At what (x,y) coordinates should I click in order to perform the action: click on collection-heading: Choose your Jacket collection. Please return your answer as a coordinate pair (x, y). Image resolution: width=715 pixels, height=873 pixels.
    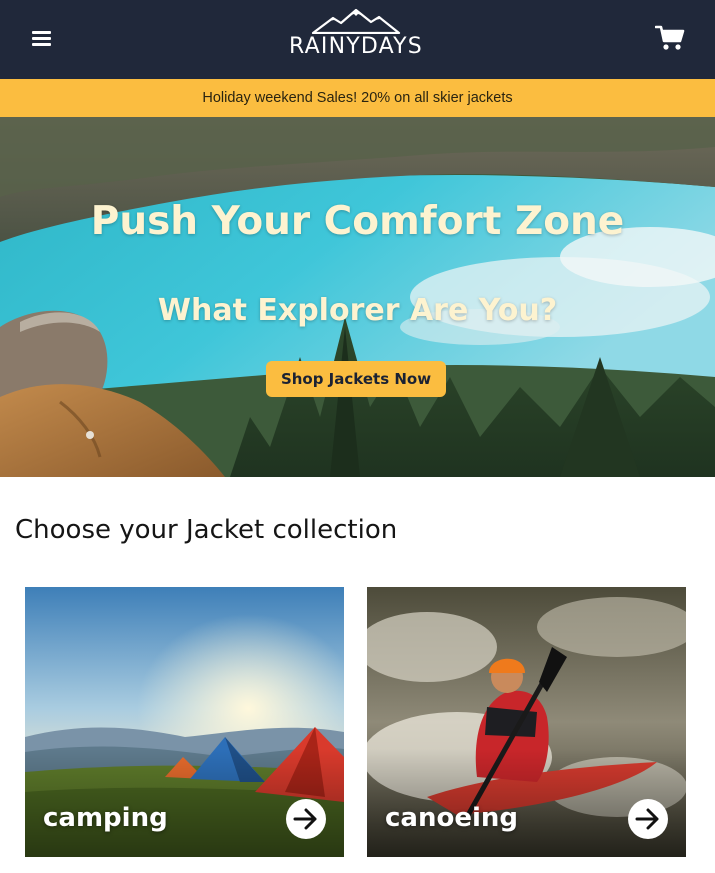
    Looking at the image, I should click on (206, 530).